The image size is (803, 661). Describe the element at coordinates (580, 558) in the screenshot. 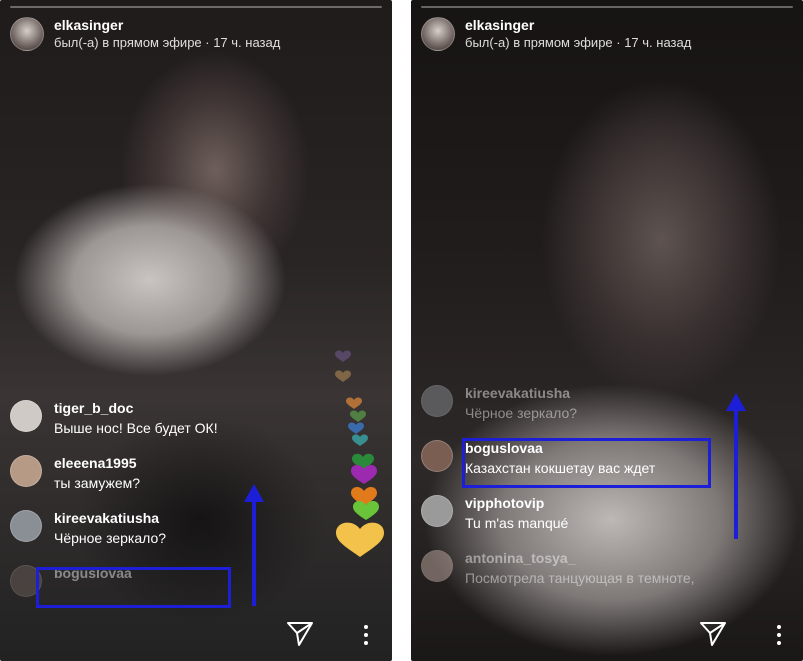

I see `commenter-username: antonina_tosya_` at that location.